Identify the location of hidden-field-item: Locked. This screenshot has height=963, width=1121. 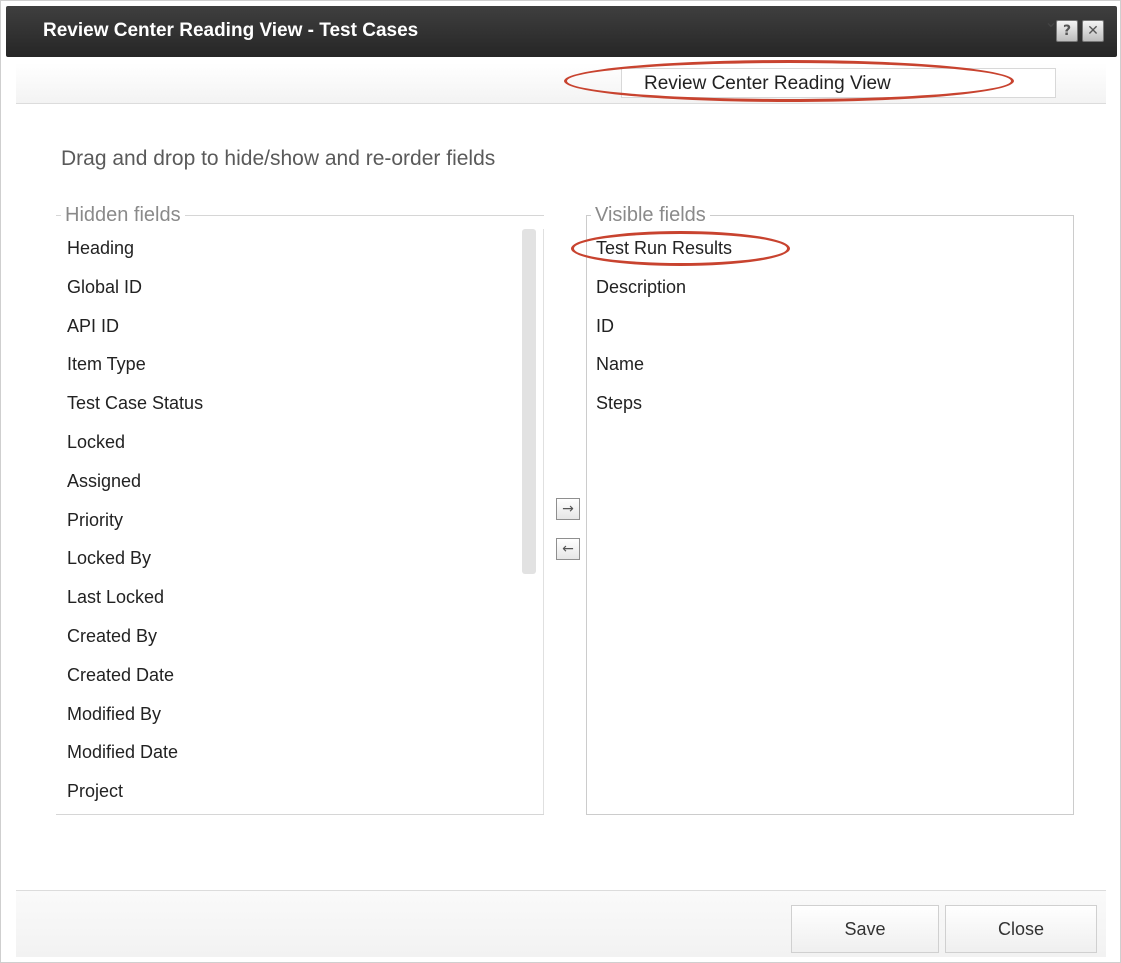
(135, 442).